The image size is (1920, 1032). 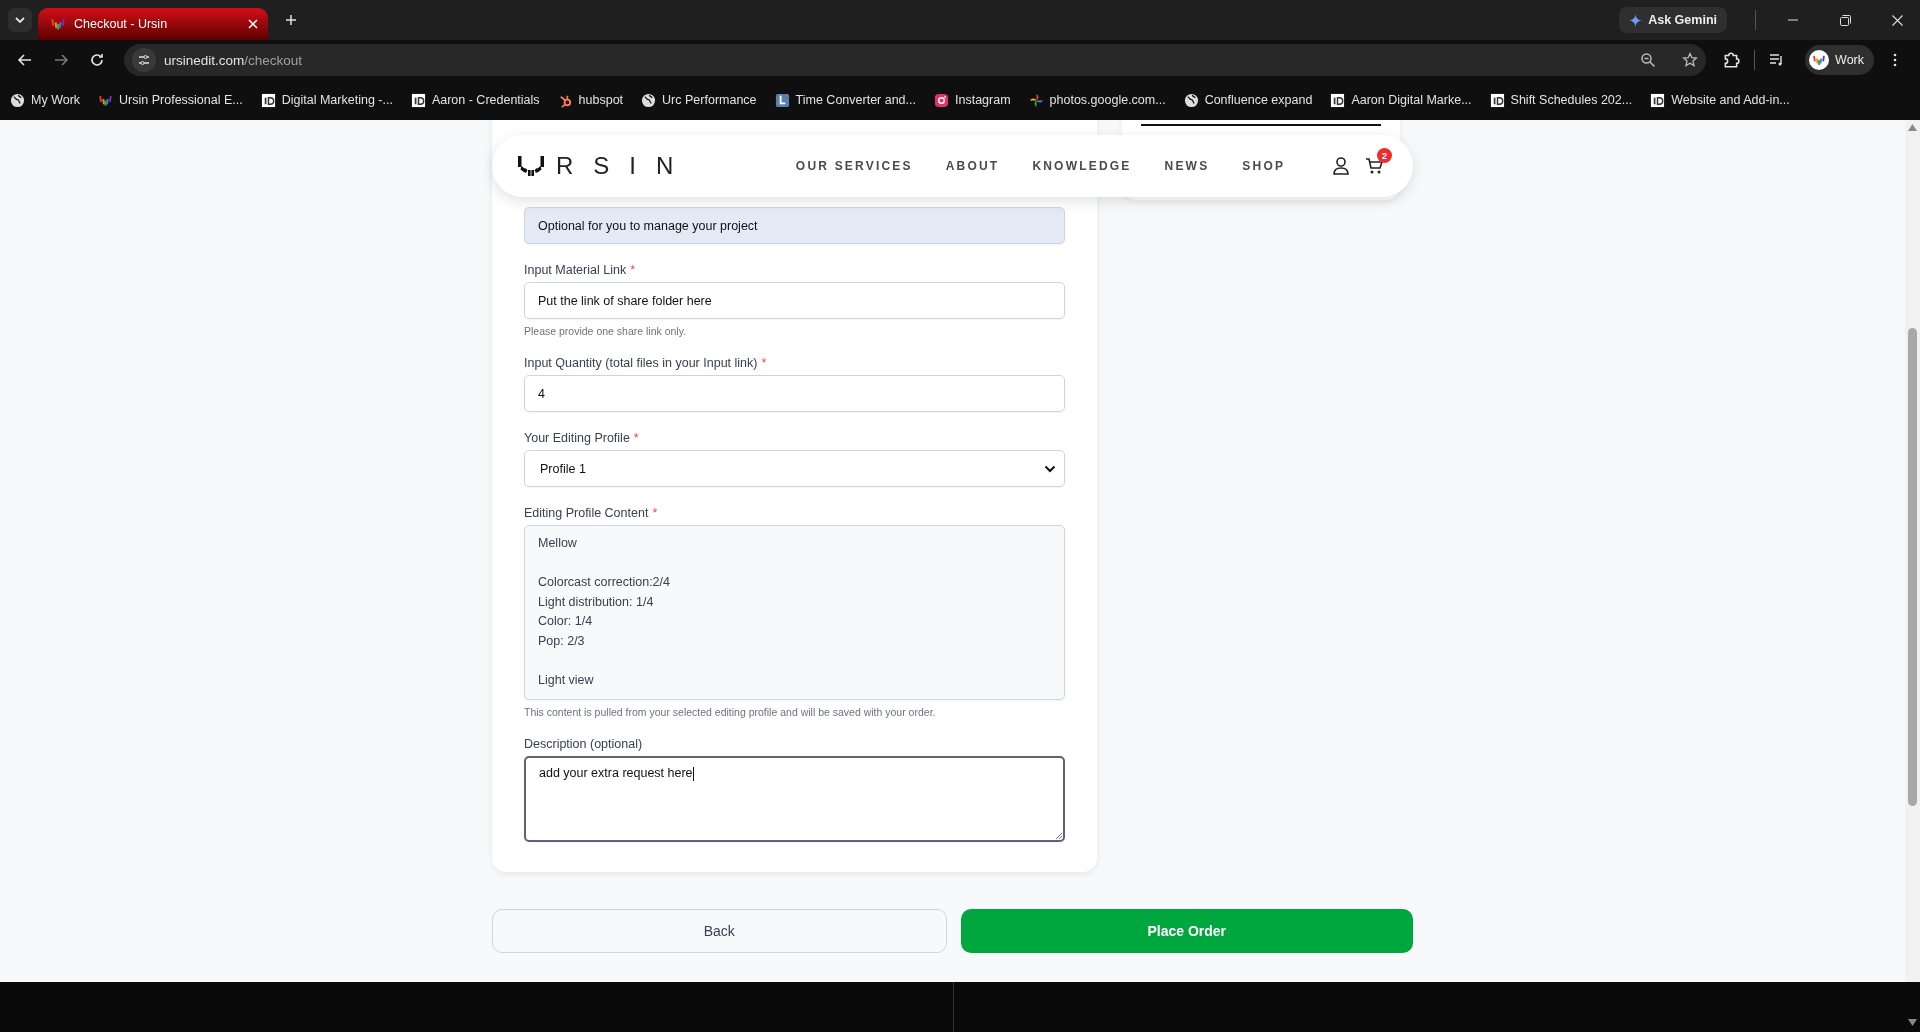 What do you see at coordinates (97, 60) in the screenshot?
I see `reload-icon` at bounding box center [97, 60].